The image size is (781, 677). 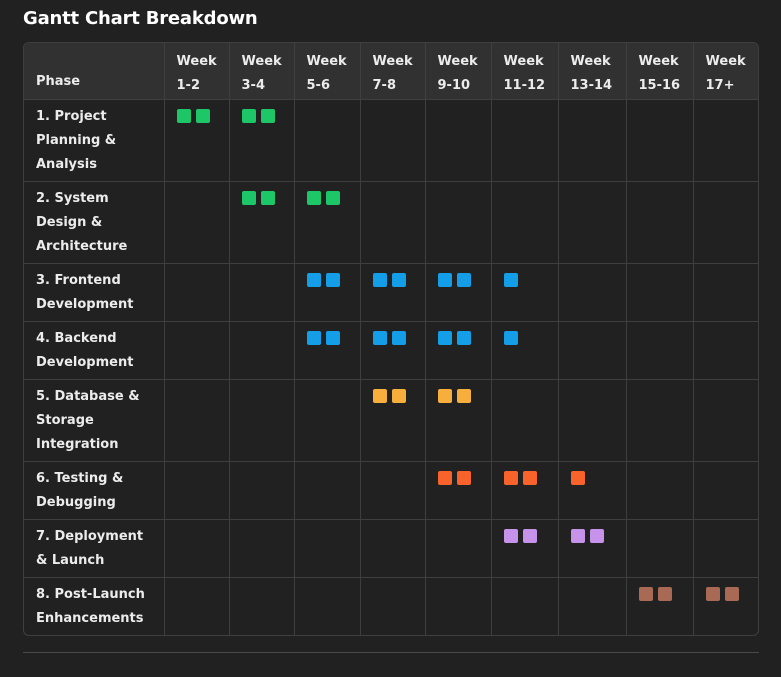 What do you see at coordinates (94, 490) in the screenshot?
I see `phase-label: 6. Testing & Debugging` at bounding box center [94, 490].